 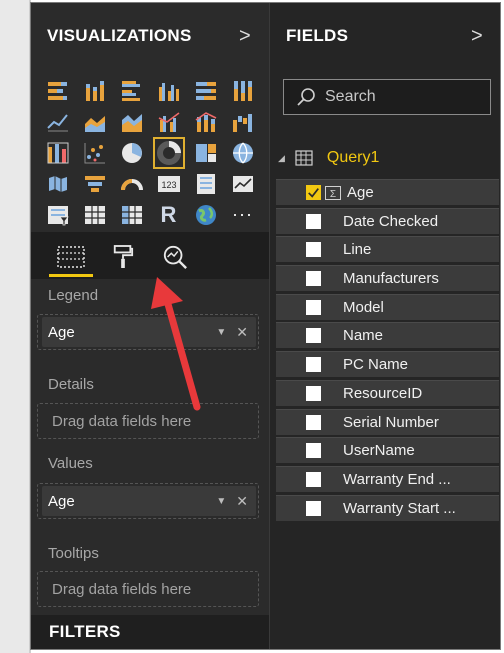 I want to click on legend-label: Legend, so click(x=73, y=295).